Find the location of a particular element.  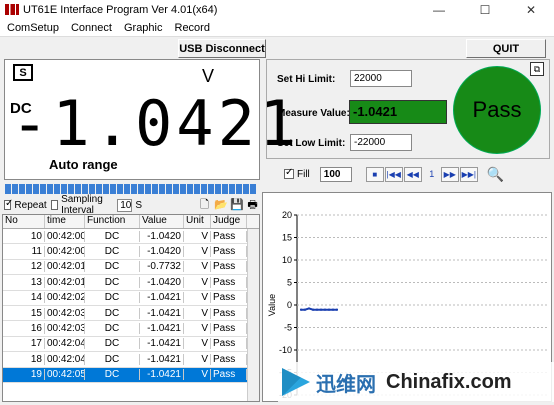

quit-button: QUIT is located at coordinates (506, 48).